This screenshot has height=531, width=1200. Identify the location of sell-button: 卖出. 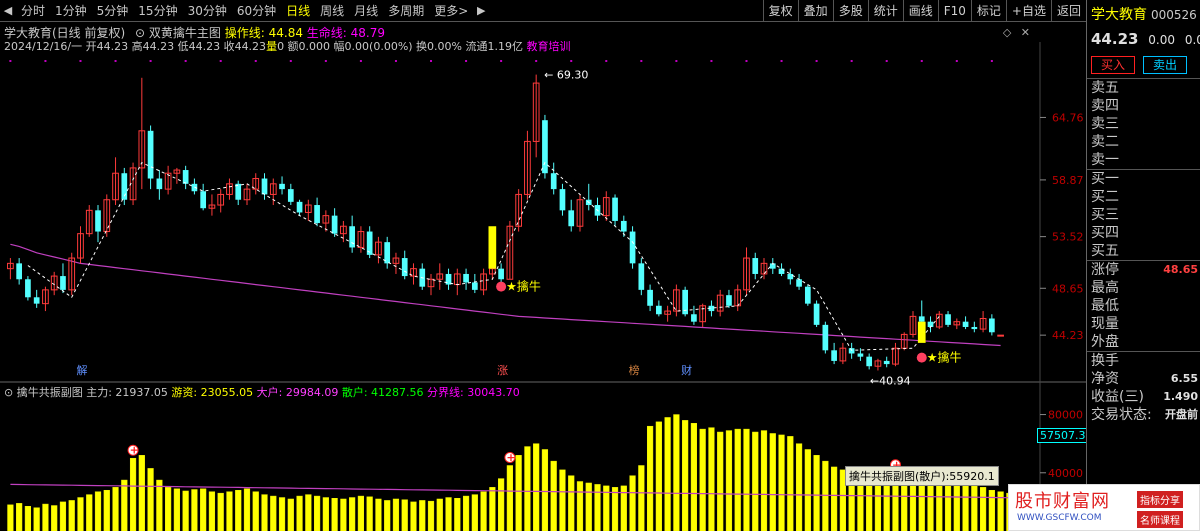
(1165, 65).